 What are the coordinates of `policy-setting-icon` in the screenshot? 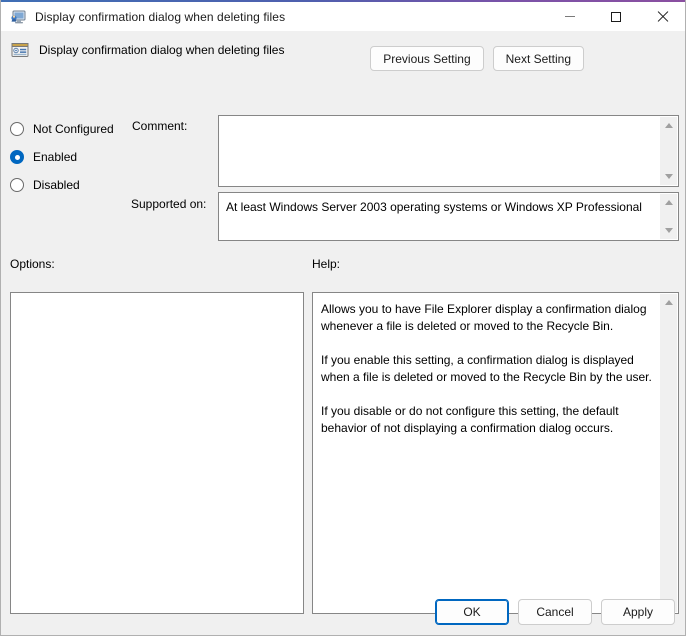 It's located at (20, 50).